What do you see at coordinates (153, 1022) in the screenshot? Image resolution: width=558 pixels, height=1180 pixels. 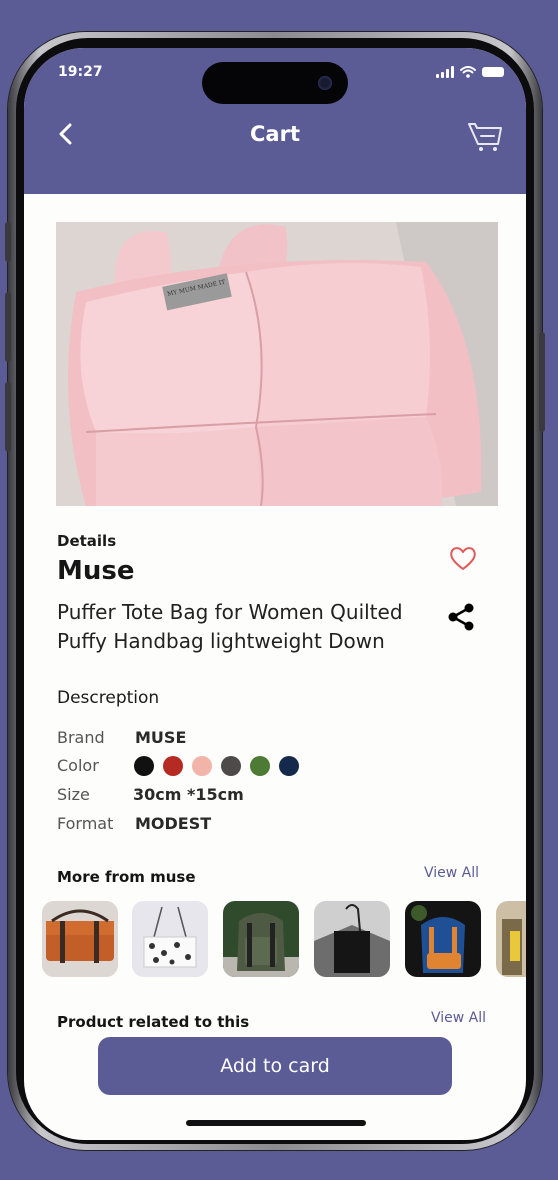 I see `related-title: Product related to this` at bounding box center [153, 1022].